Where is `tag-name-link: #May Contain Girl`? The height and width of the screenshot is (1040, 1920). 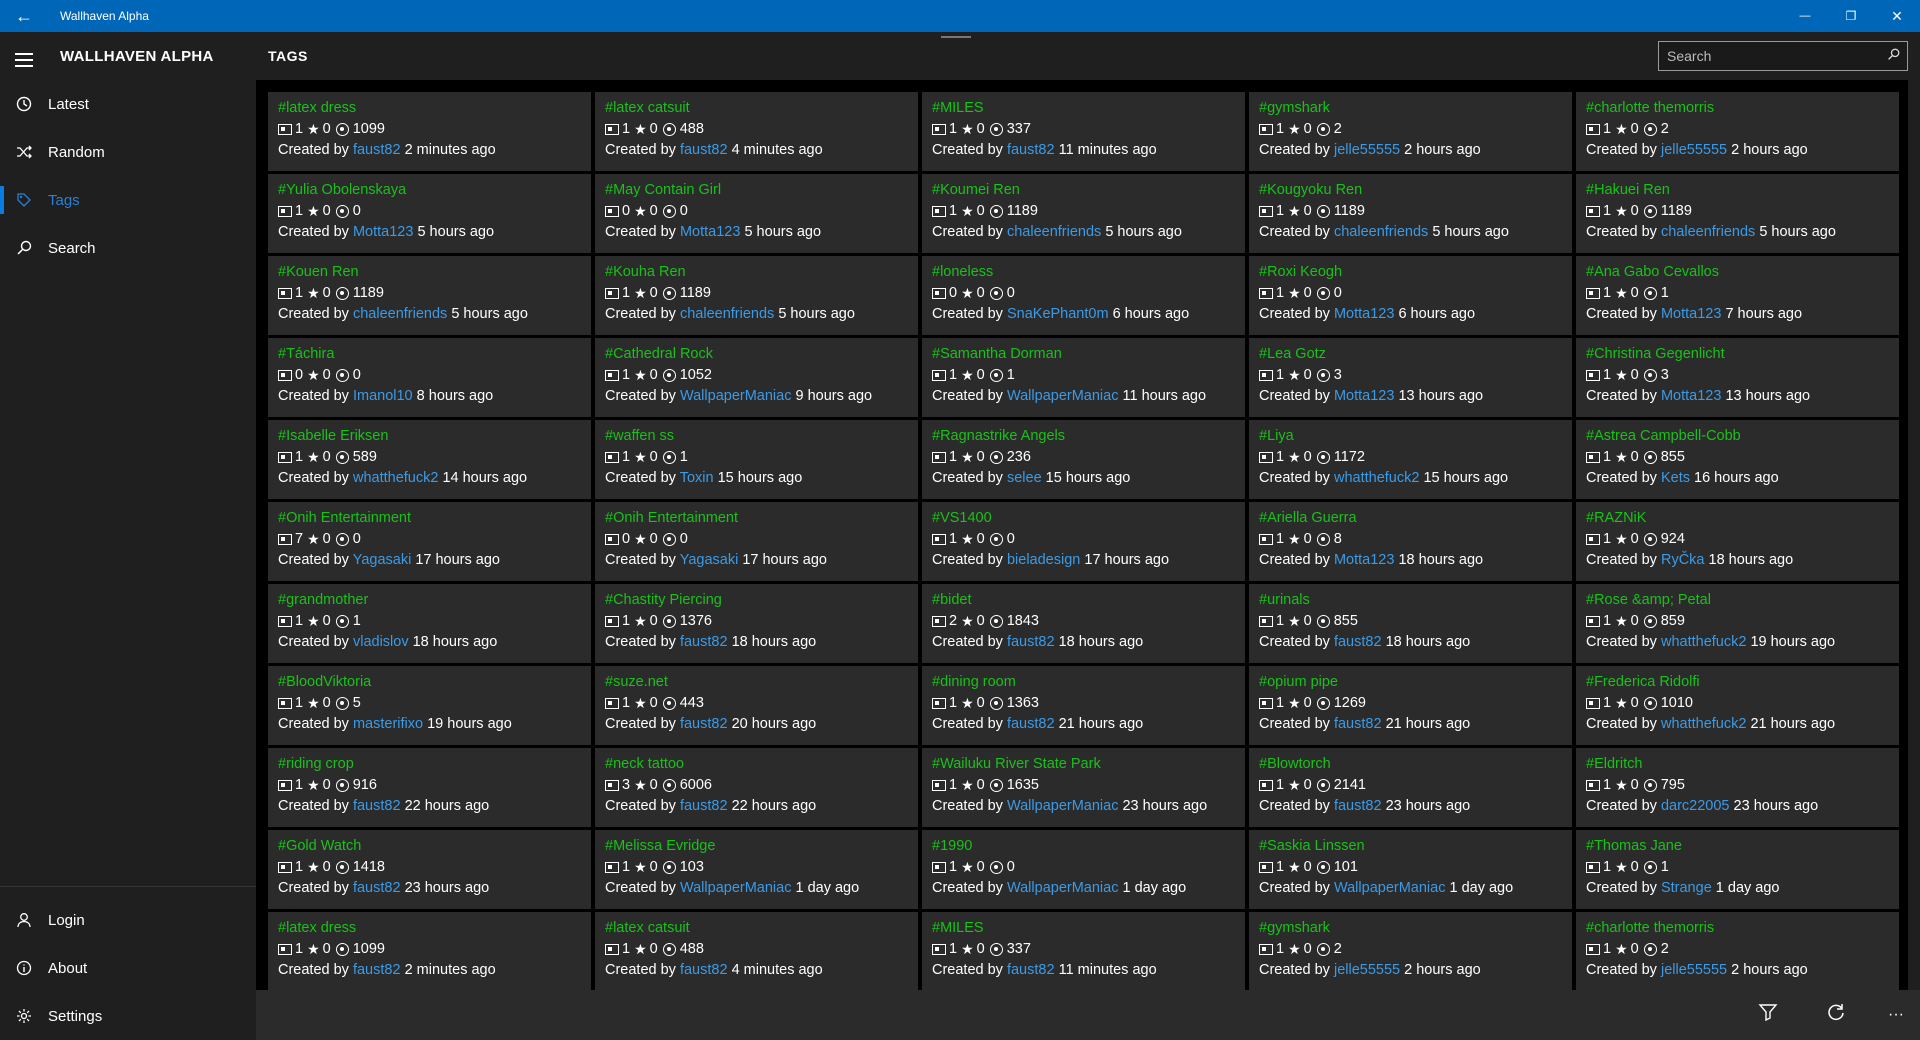 tag-name-link: #May Contain Girl is located at coordinates (756, 190).